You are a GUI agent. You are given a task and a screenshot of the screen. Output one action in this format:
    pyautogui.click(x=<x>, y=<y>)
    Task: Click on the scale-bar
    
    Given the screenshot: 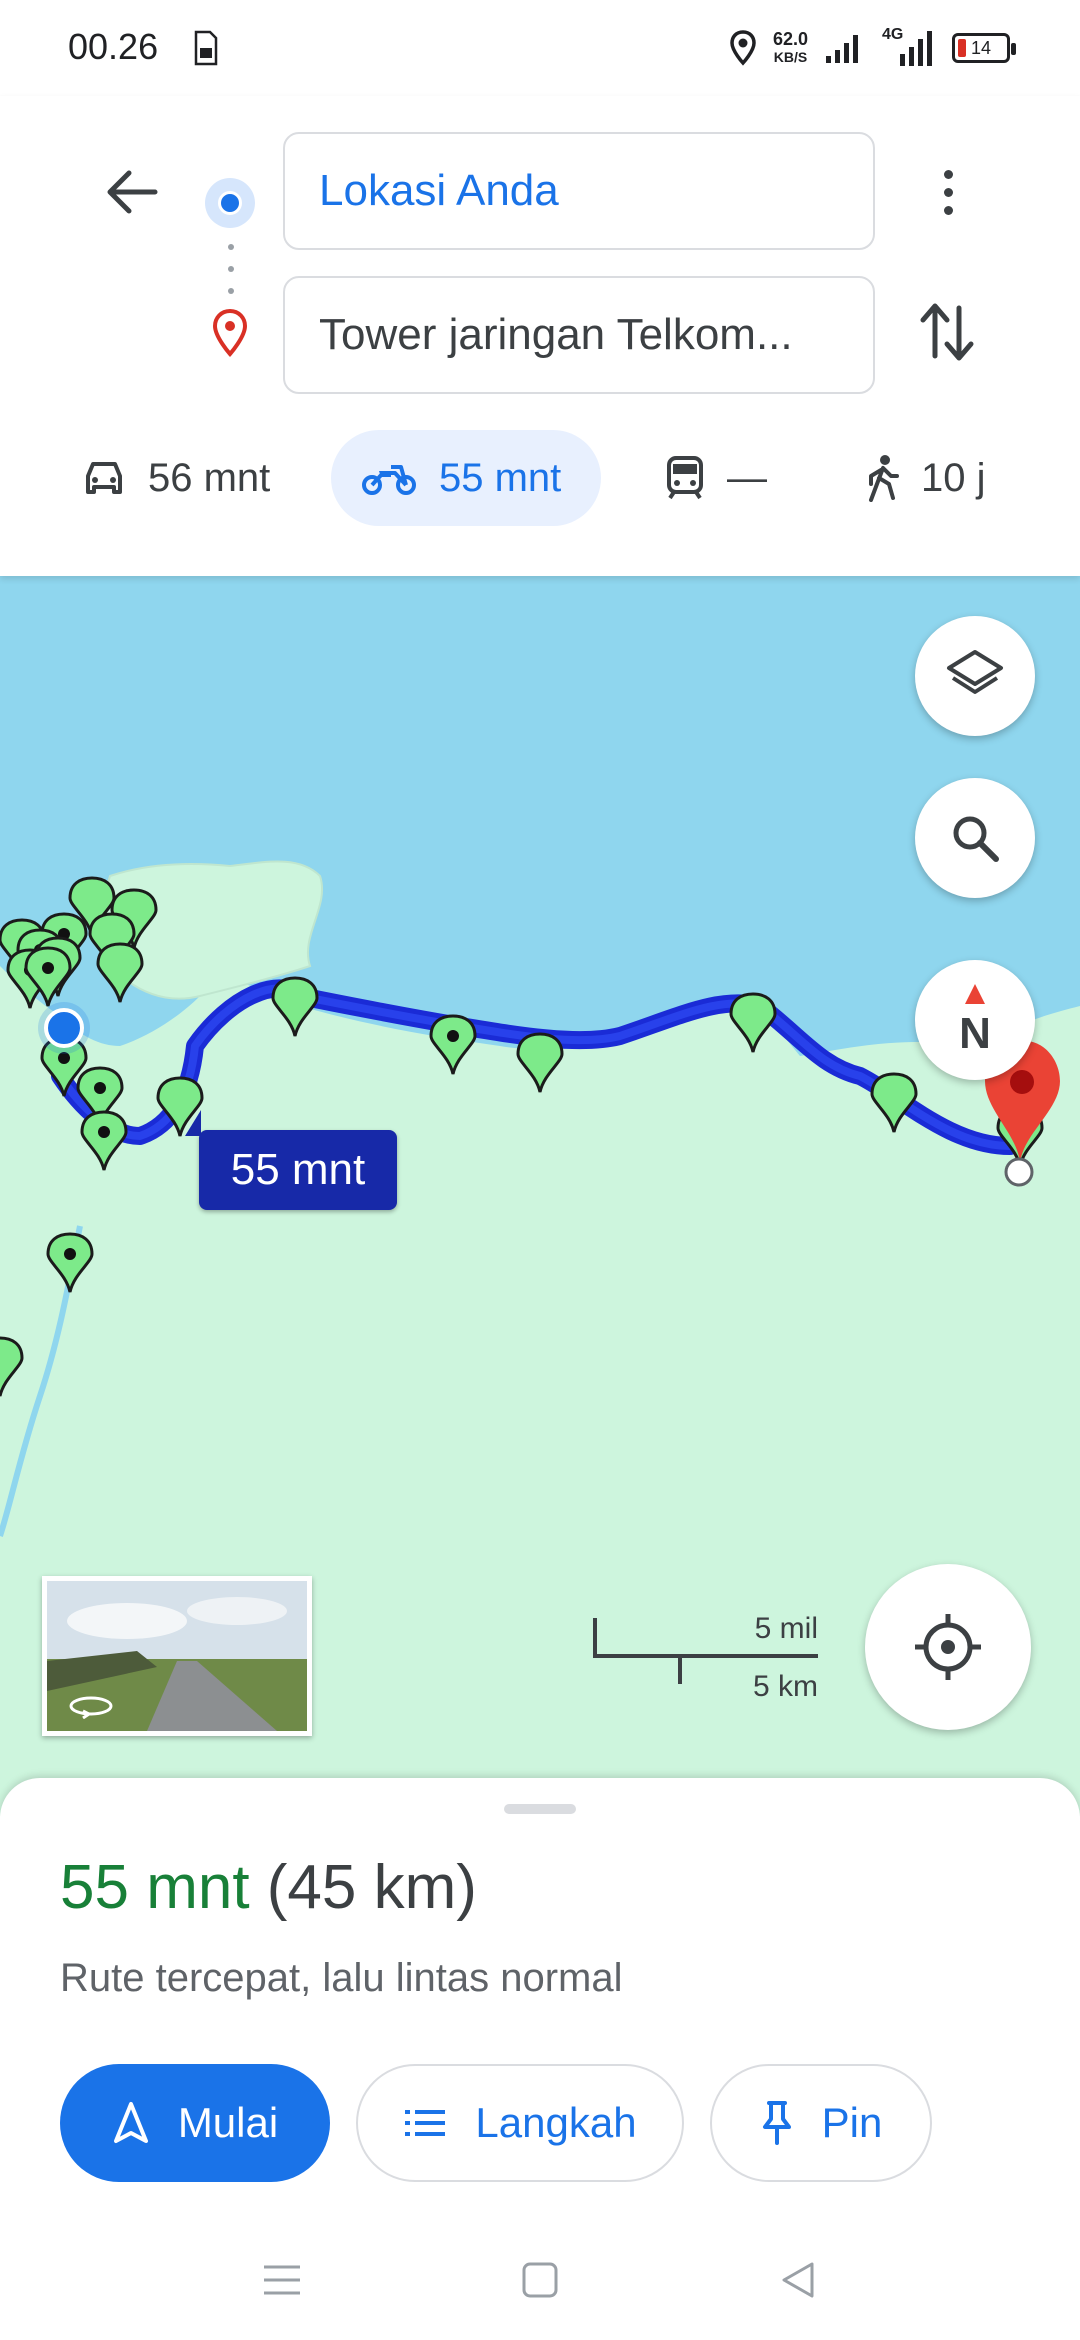 What is the action you would take?
    pyautogui.click(x=705, y=1651)
    